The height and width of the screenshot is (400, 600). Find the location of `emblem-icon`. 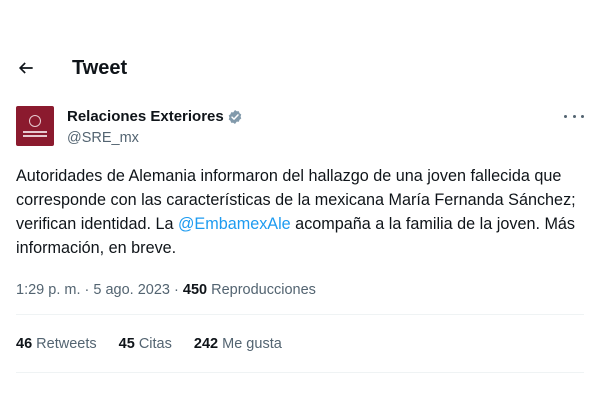

emblem-icon is located at coordinates (35, 120).